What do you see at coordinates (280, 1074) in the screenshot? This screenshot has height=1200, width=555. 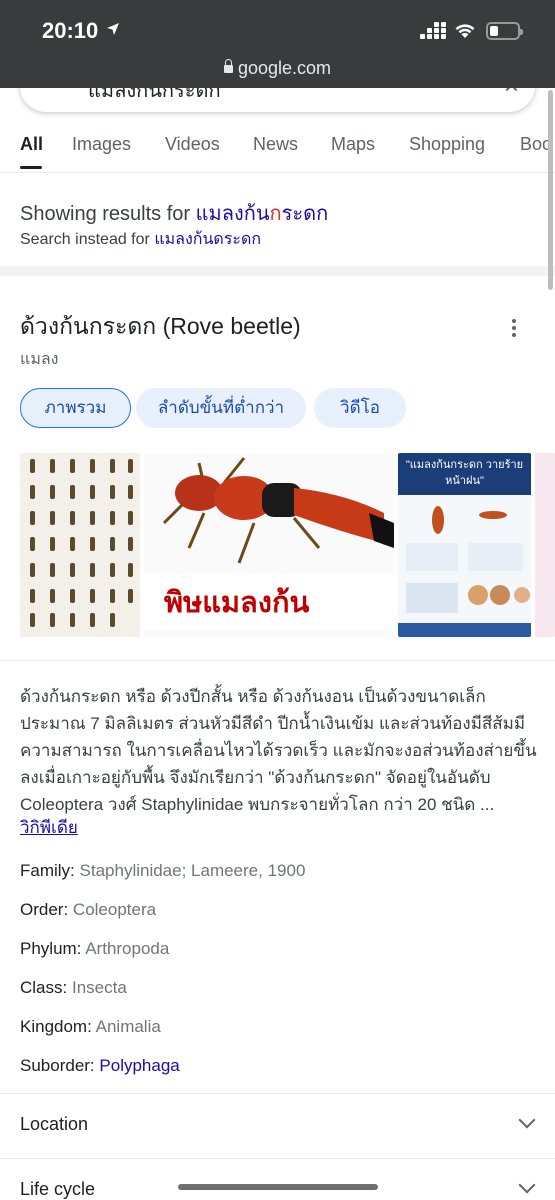 I see `fact-suborder: Suborder: Polyphaga` at bounding box center [280, 1074].